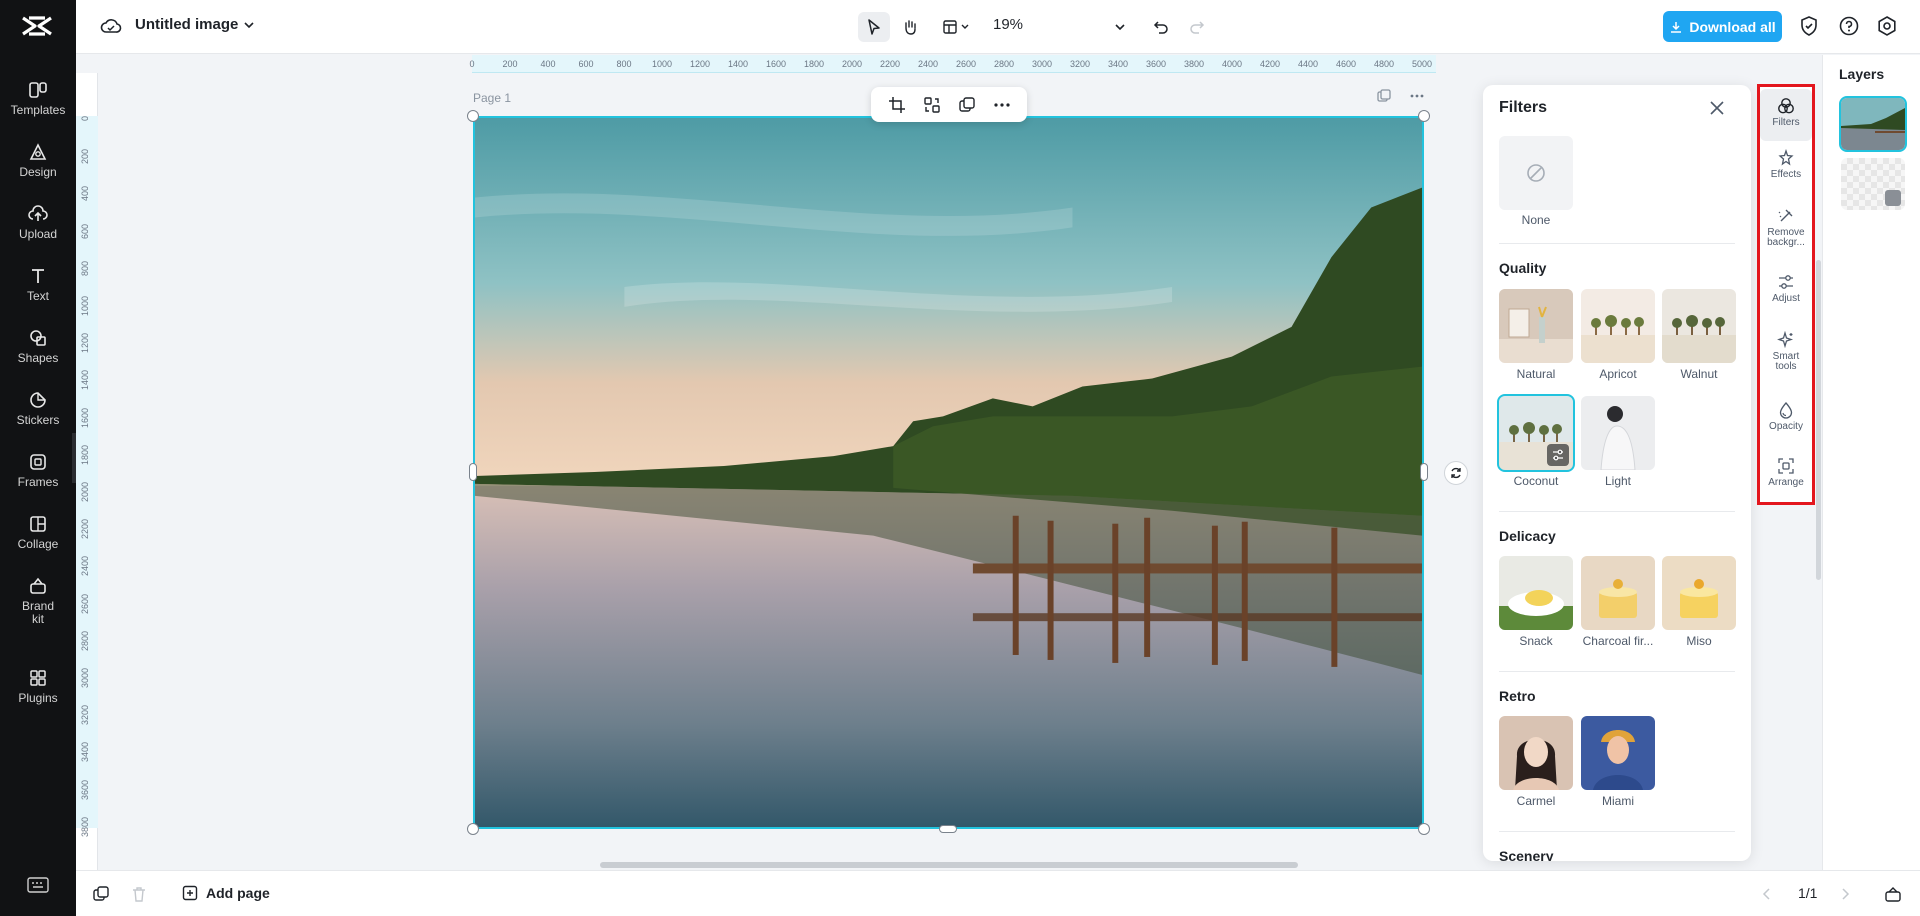 This screenshot has width=1920, height=916. I want to click on filter-apricot, so click(1618, 326).